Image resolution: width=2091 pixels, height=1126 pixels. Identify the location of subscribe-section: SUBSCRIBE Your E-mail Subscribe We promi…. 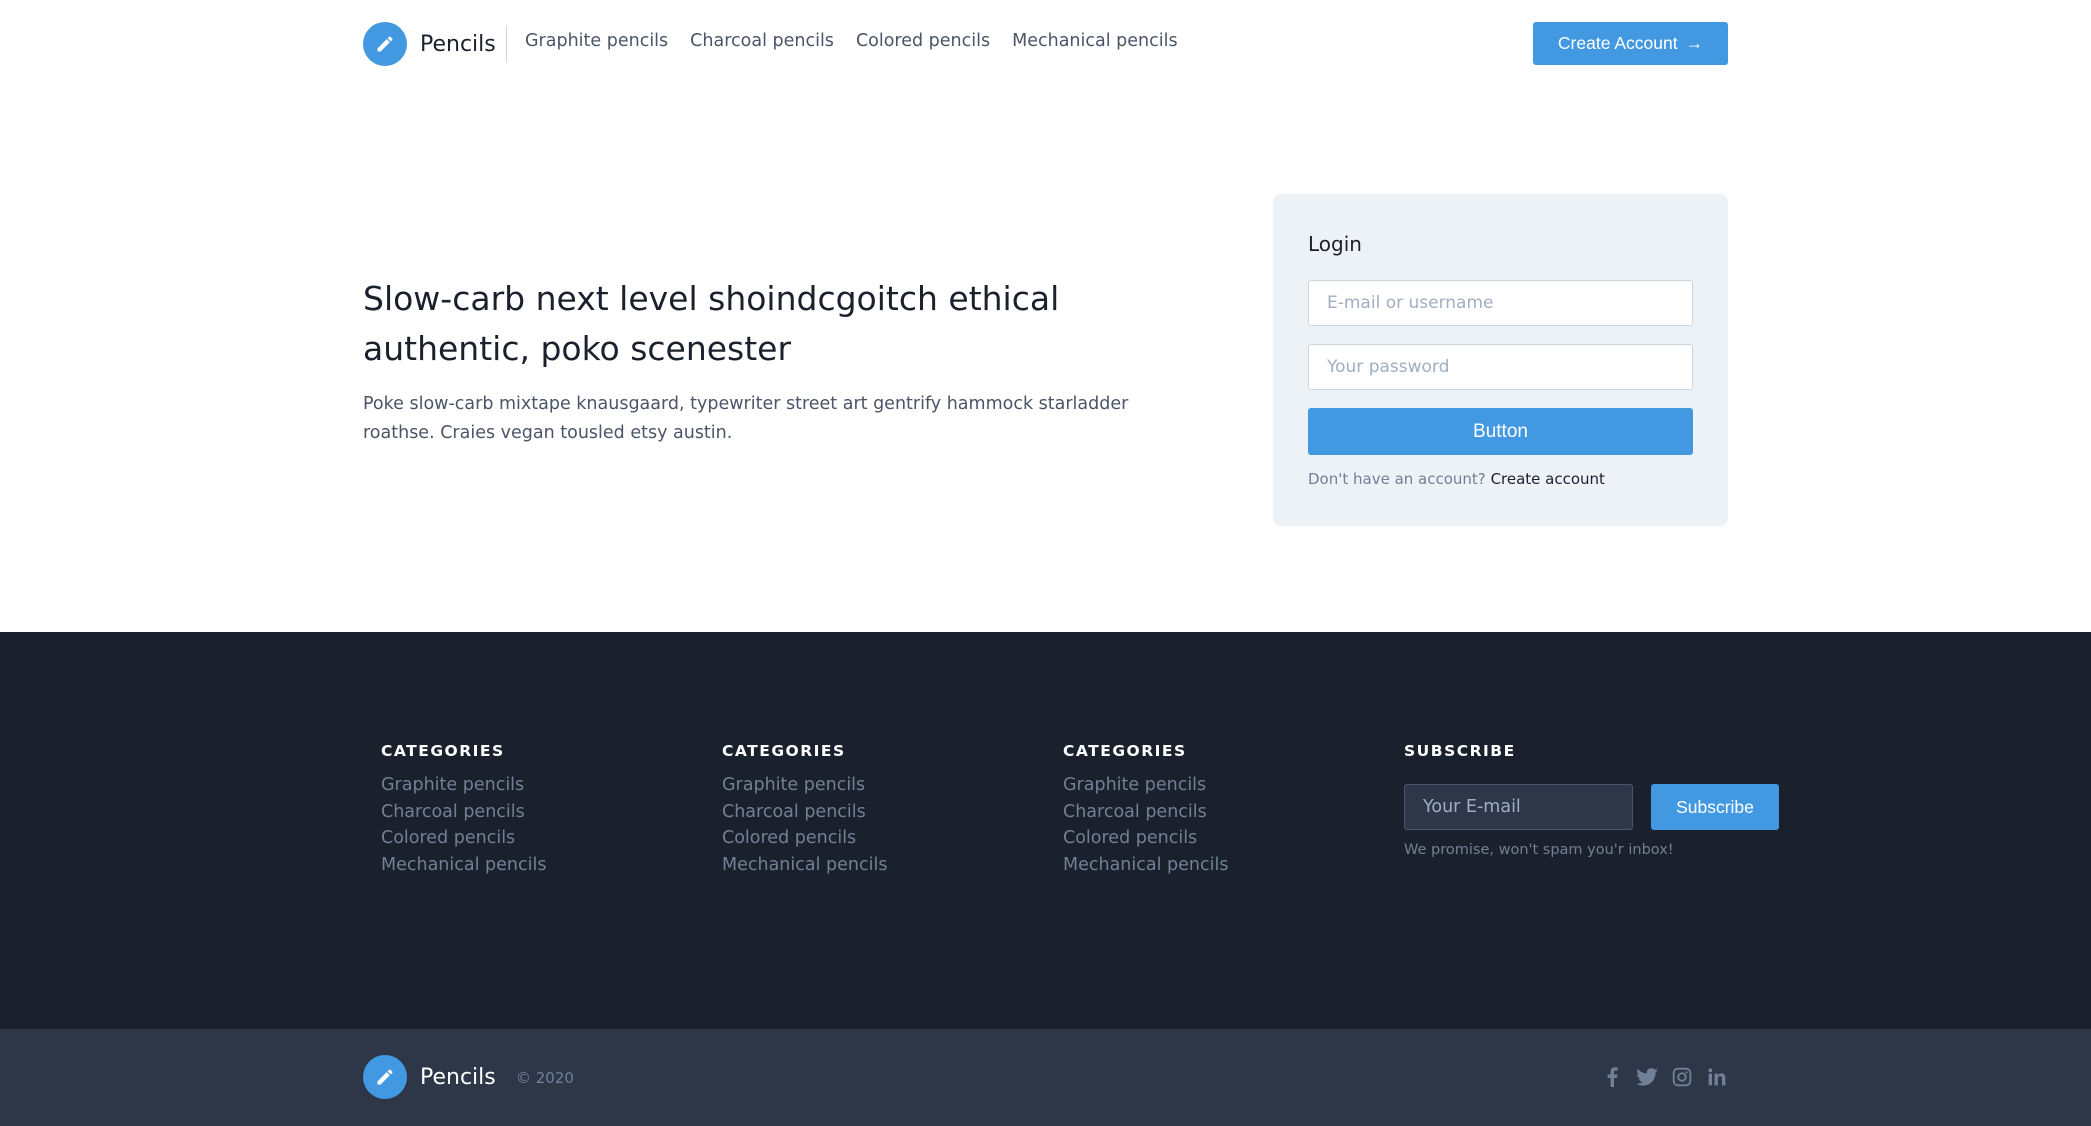
(1604, 812).